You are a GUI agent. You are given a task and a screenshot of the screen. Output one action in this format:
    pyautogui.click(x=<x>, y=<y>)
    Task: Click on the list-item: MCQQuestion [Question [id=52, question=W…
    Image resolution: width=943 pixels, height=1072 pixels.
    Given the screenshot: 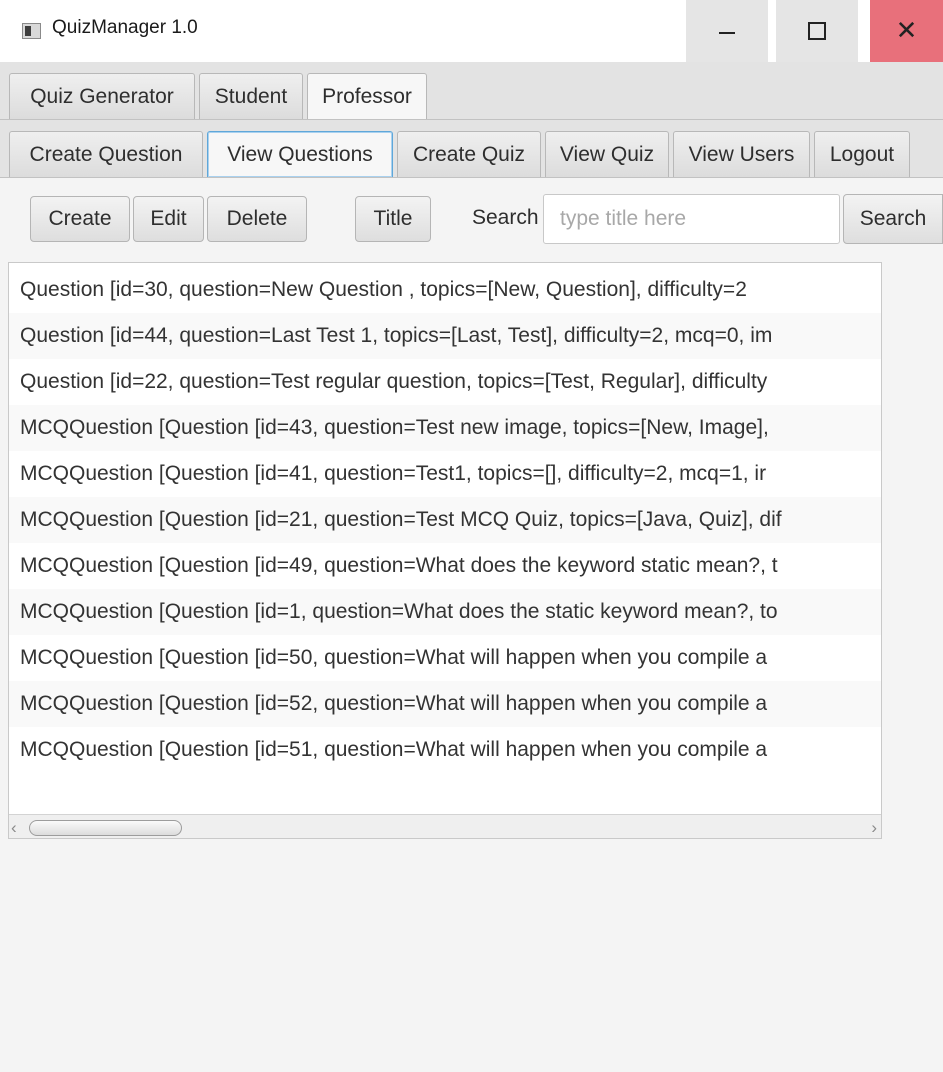 What is the action you would take?
    pyautogui.click(x=445, y=704)
    